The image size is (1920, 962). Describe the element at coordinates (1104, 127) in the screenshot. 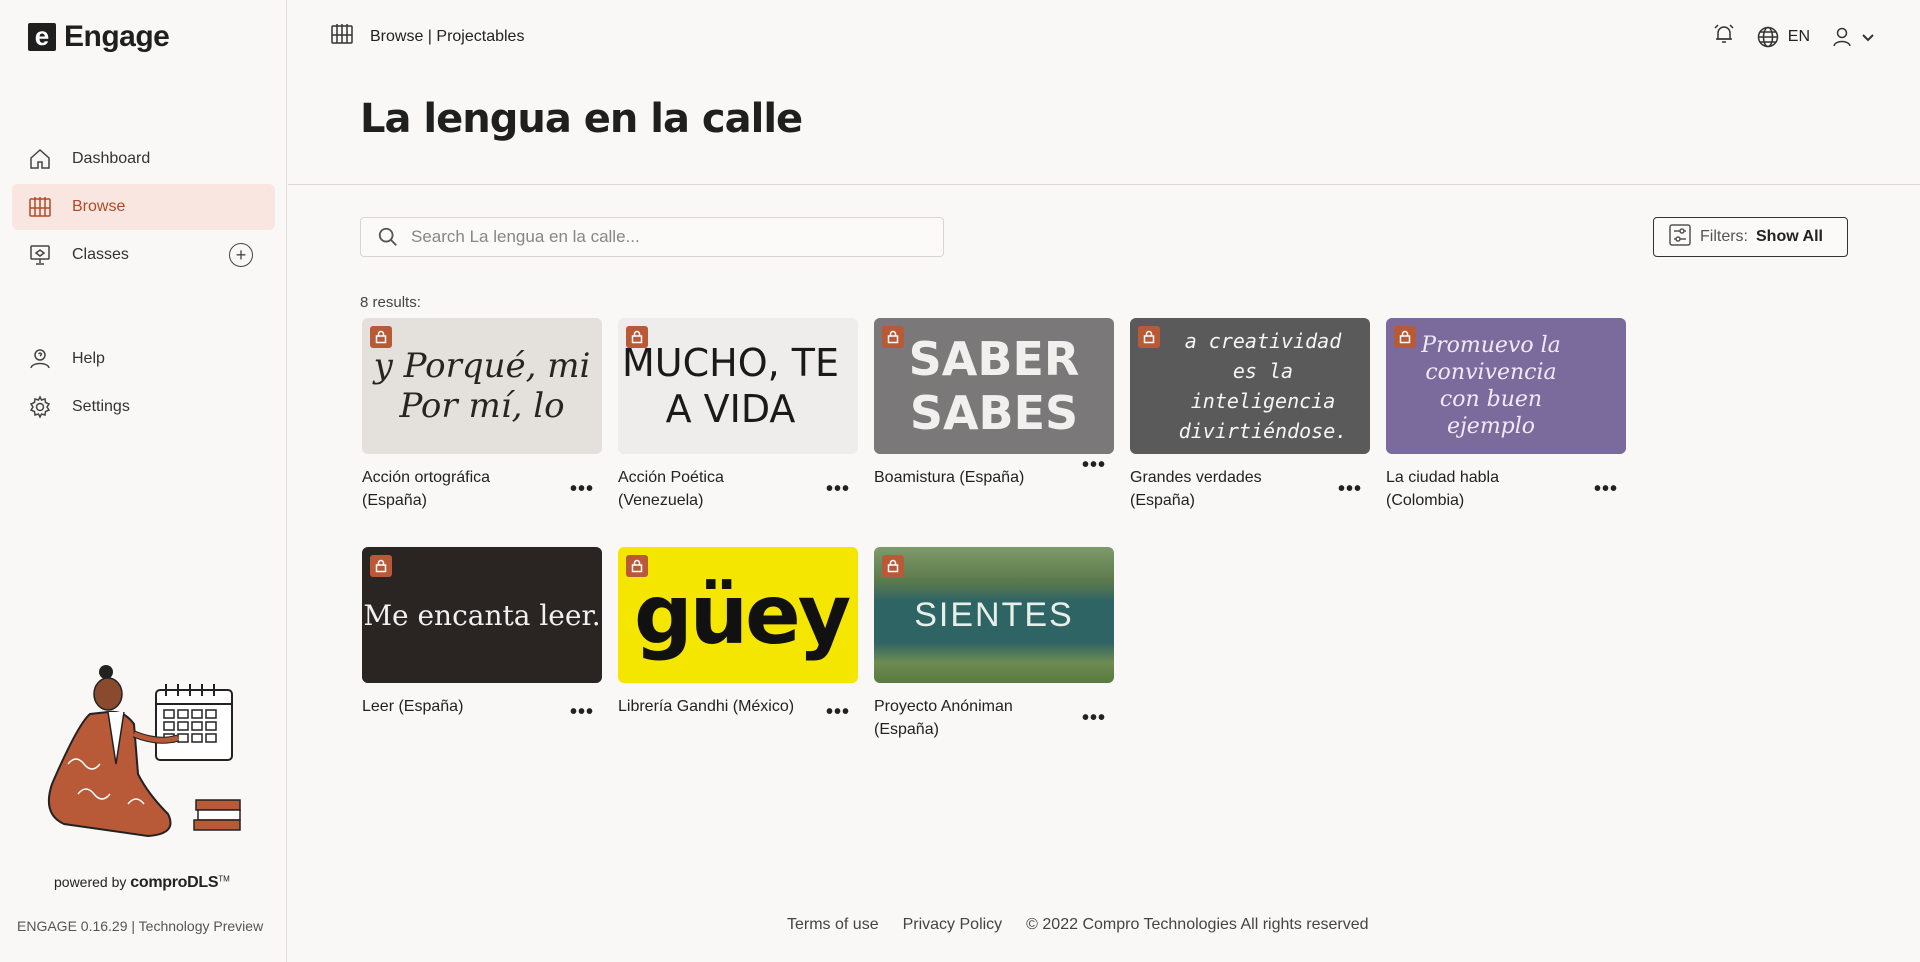

I see `page-header: La lengua en la calle` at that location.